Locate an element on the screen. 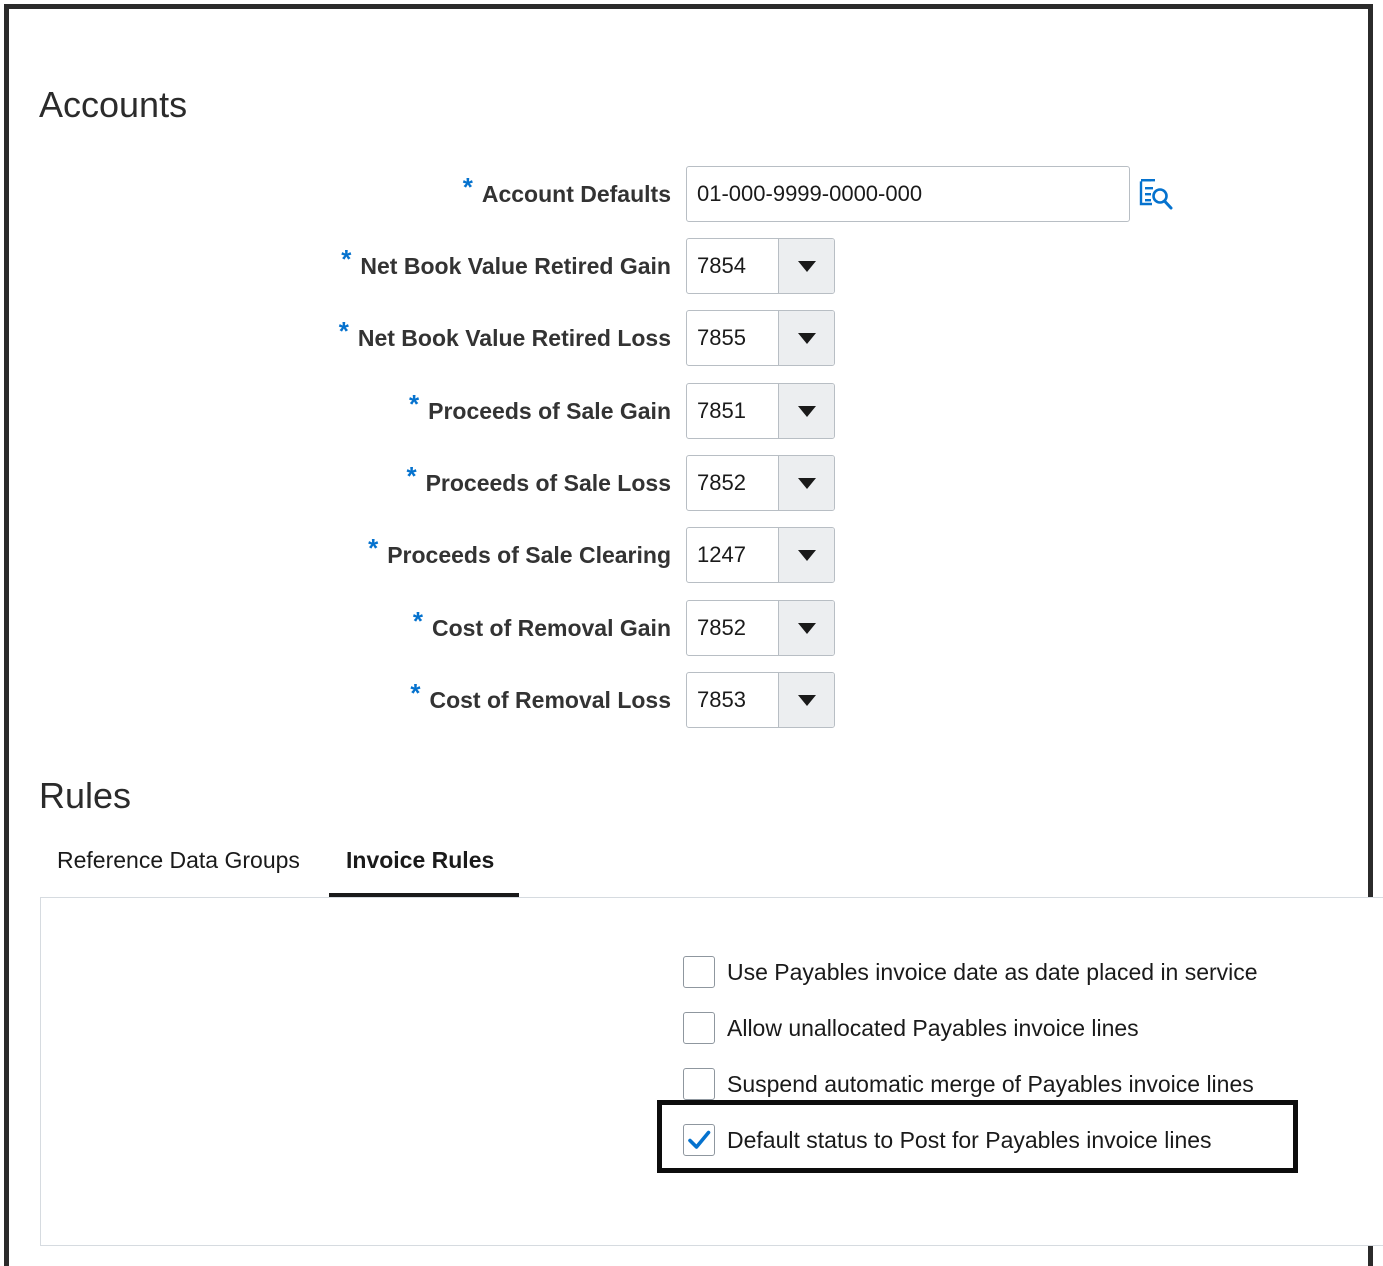 This screenshot has height=1266, width=1383. proceeds-of-sale-clearing-row: * Proceeds of Sale Clearing 1247 is located at coordinates (691, 555).